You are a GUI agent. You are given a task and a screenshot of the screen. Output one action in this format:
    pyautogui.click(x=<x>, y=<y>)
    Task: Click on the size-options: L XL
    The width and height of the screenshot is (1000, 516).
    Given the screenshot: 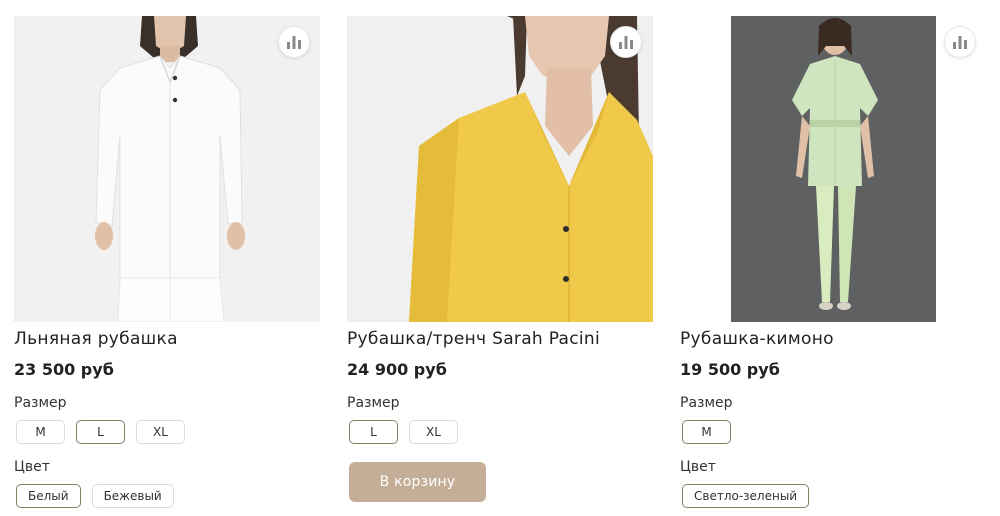 What is the action you would take?
    pyautogui.click(x=403, y=432)
    